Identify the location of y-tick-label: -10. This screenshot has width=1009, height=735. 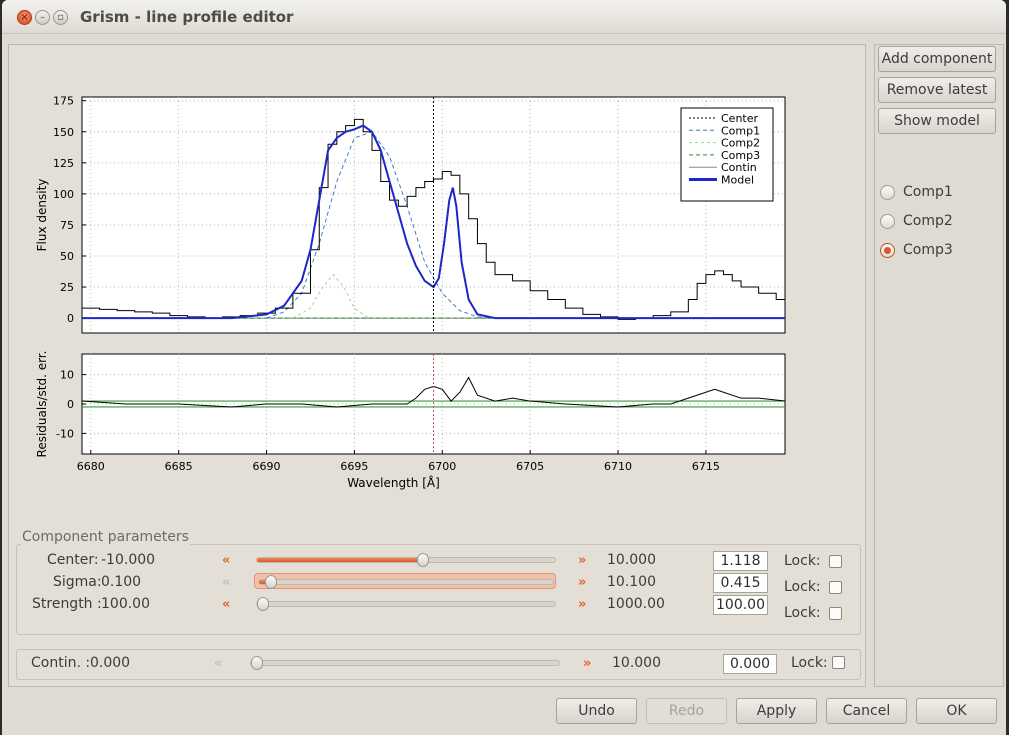
(65, 433).